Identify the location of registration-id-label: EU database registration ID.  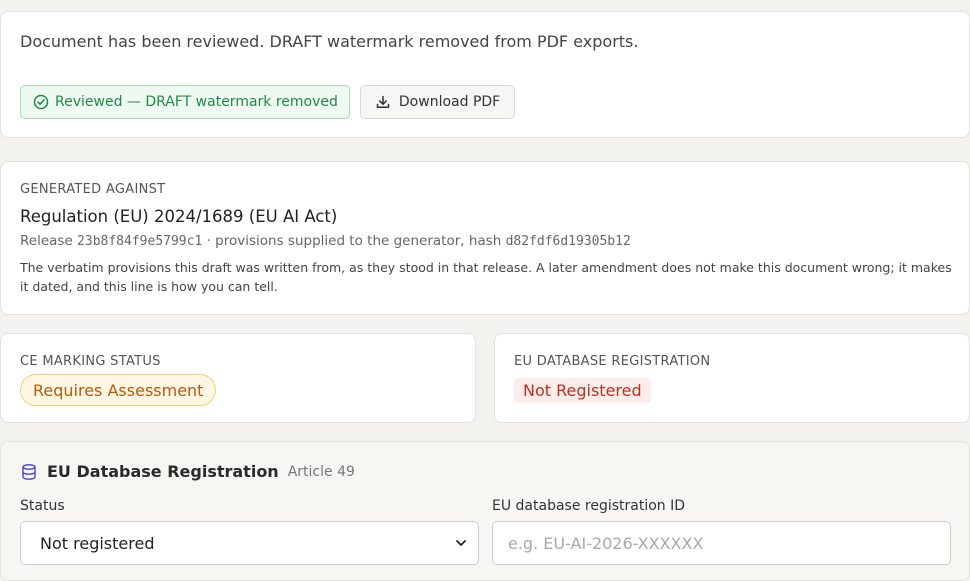
(589, 506).